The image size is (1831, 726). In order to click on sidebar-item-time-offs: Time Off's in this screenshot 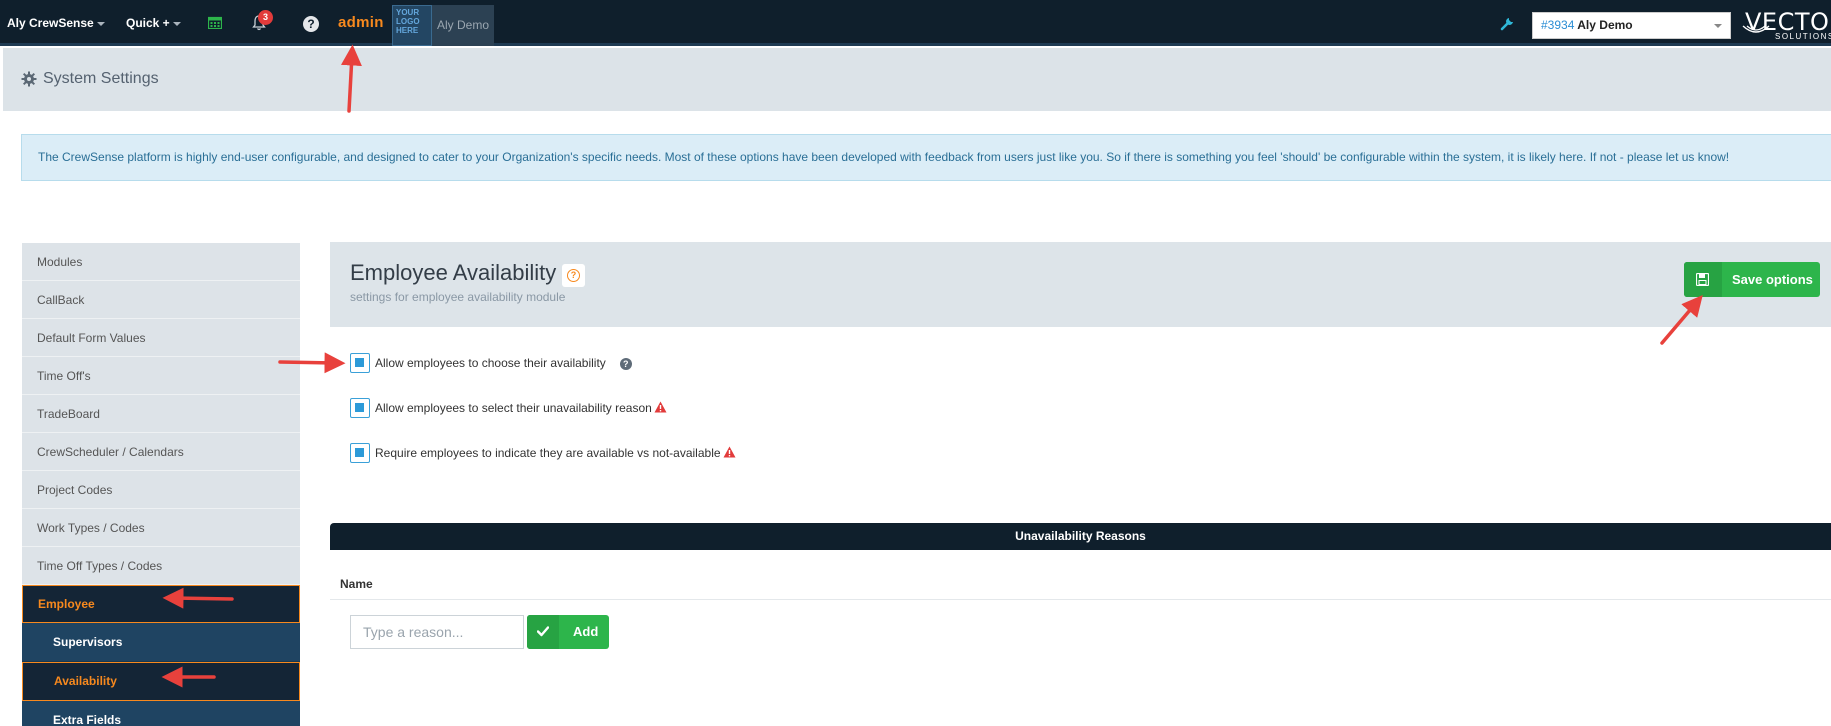, I will do `click(161, 376)`.